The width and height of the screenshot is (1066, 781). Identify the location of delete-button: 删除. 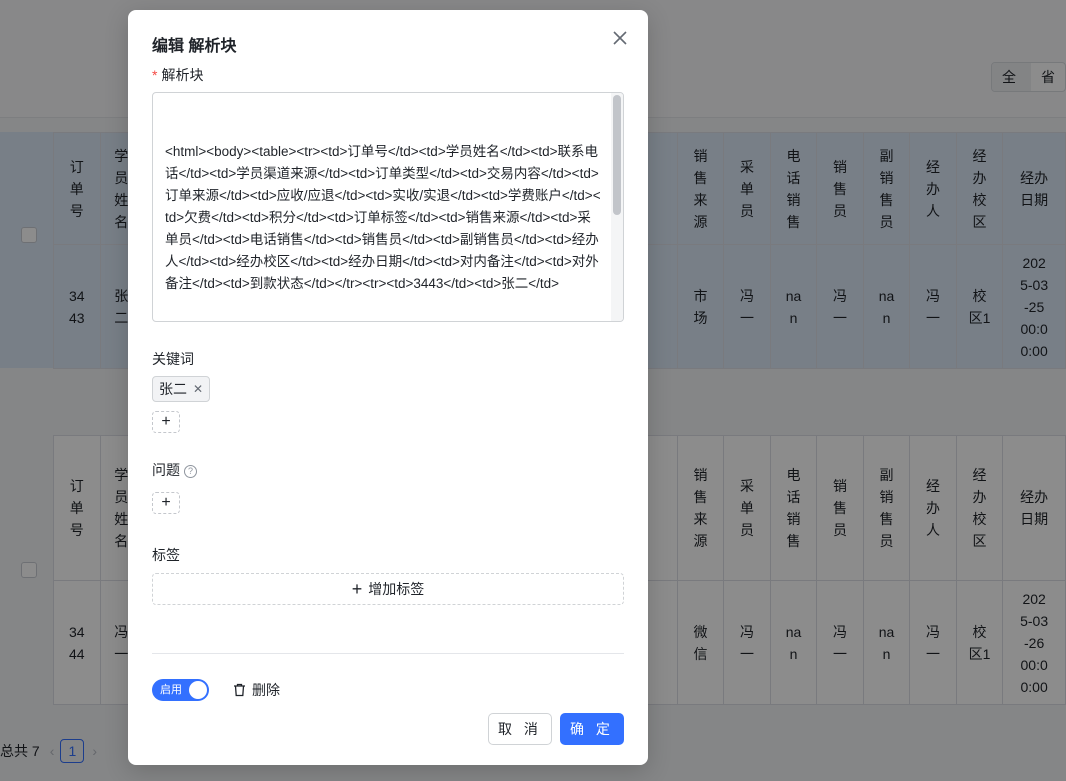
(256, 690).